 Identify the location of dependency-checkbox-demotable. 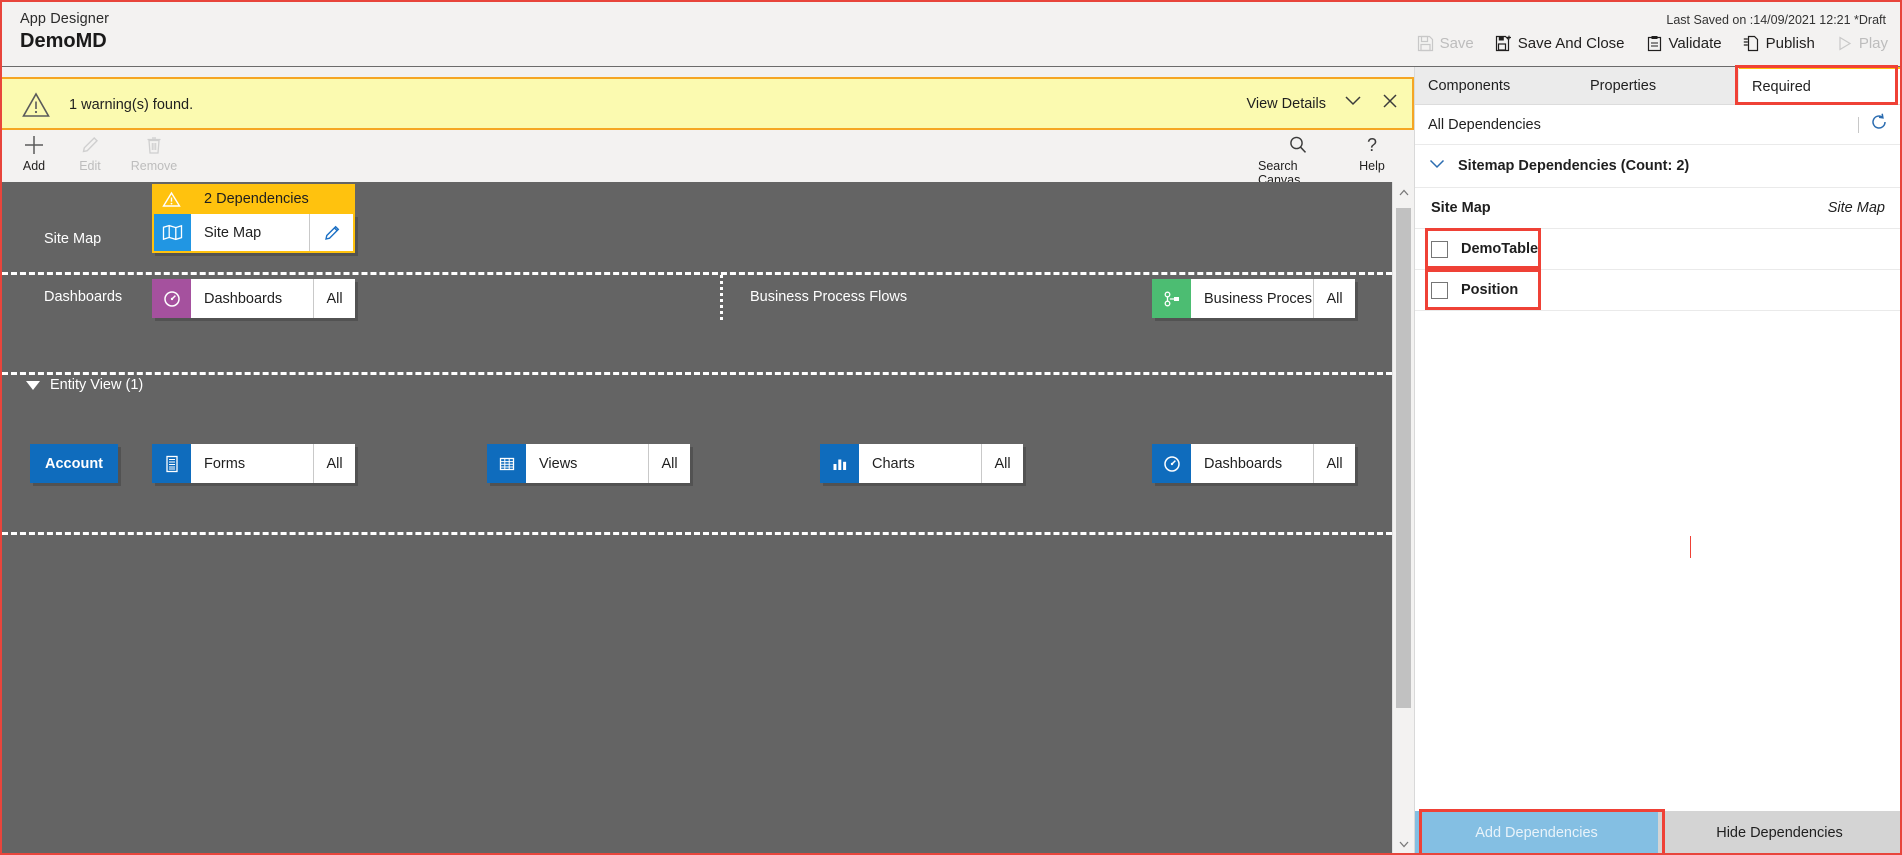
(1439, 249).